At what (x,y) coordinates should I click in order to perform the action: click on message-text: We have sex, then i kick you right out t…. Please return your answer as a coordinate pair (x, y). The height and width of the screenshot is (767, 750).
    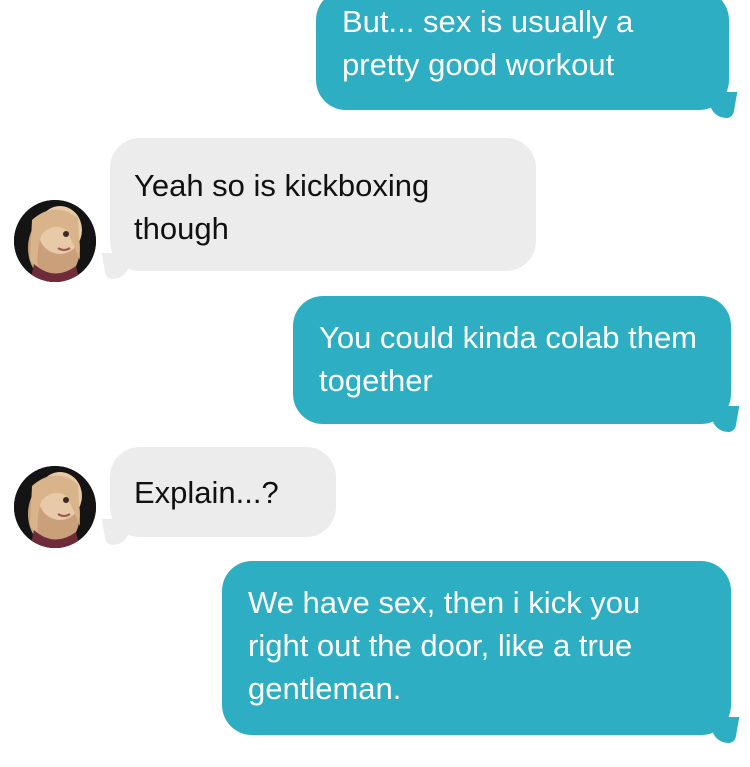
    Looking at the image, I should click on (444, 645).